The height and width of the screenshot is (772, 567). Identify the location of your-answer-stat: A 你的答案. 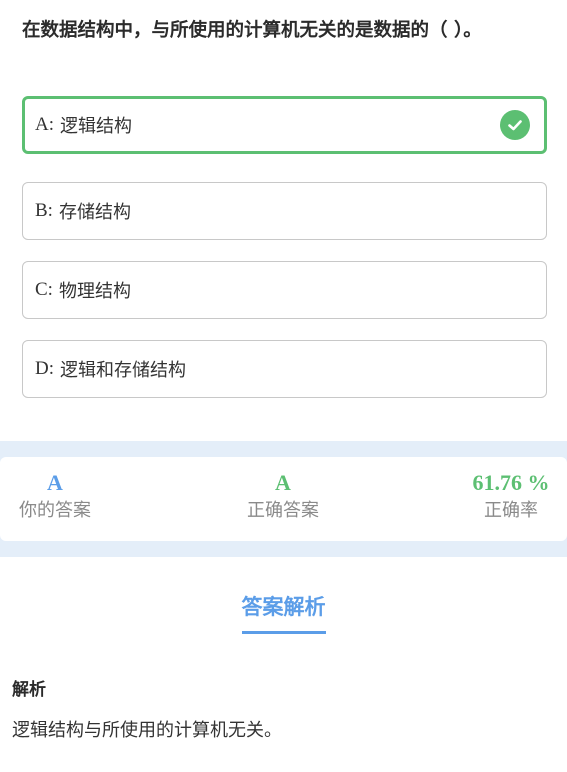
(67, 490).